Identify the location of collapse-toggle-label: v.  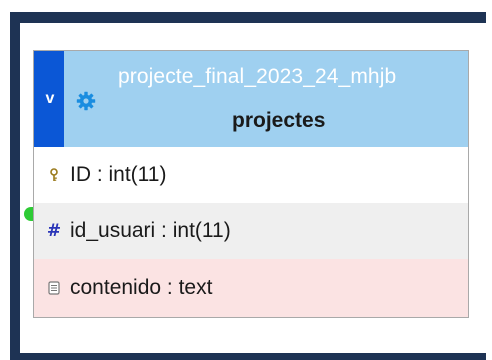
(50, 98).